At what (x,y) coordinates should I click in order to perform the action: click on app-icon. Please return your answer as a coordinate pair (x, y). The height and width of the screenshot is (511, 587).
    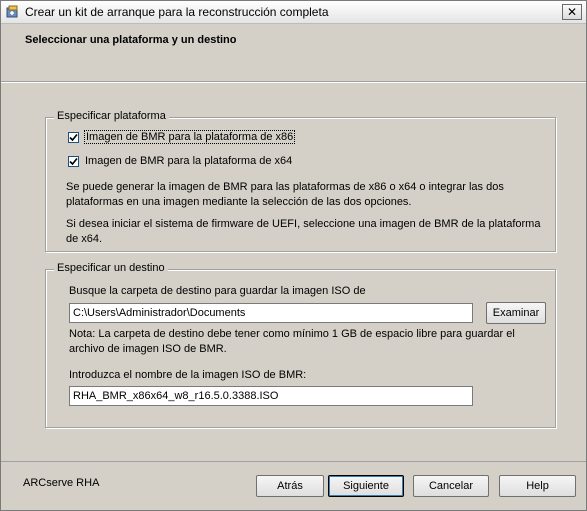
    Looking at the image, I should click on (13, 12).